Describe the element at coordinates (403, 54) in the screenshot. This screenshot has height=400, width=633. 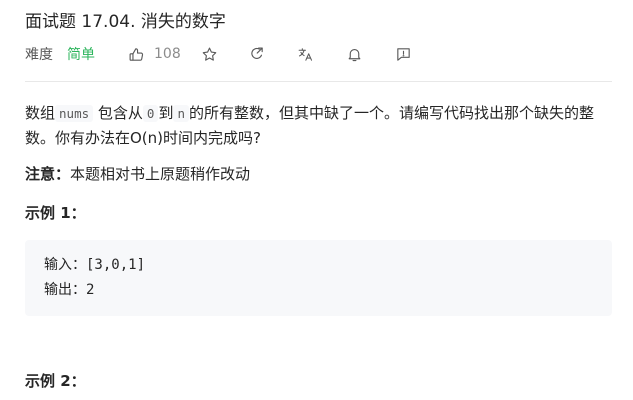
I see `feedback-icon` at that location.